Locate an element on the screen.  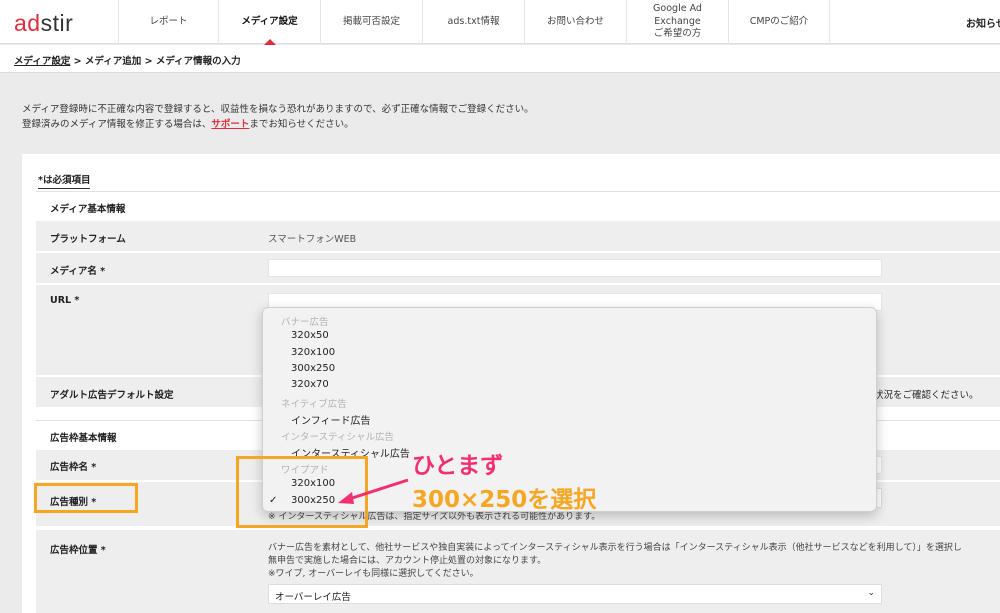
group-interstitial: インタースティシャル広告 is located at coordinates (337, 437).